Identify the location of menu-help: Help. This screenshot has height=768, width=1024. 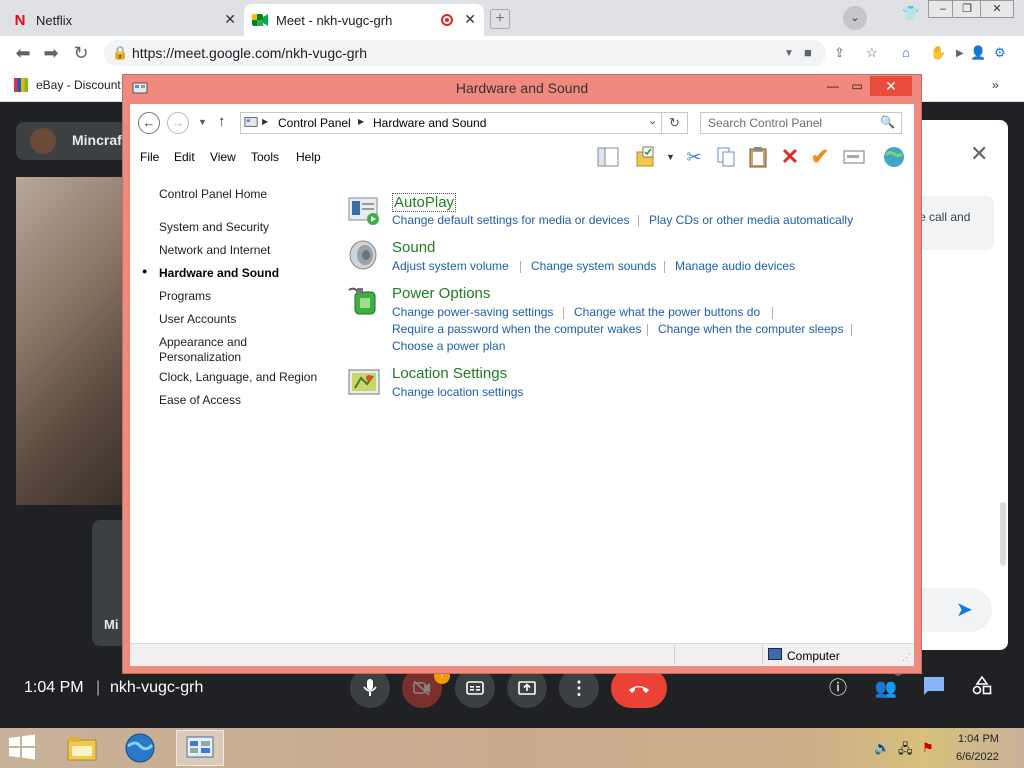
(308, 157).